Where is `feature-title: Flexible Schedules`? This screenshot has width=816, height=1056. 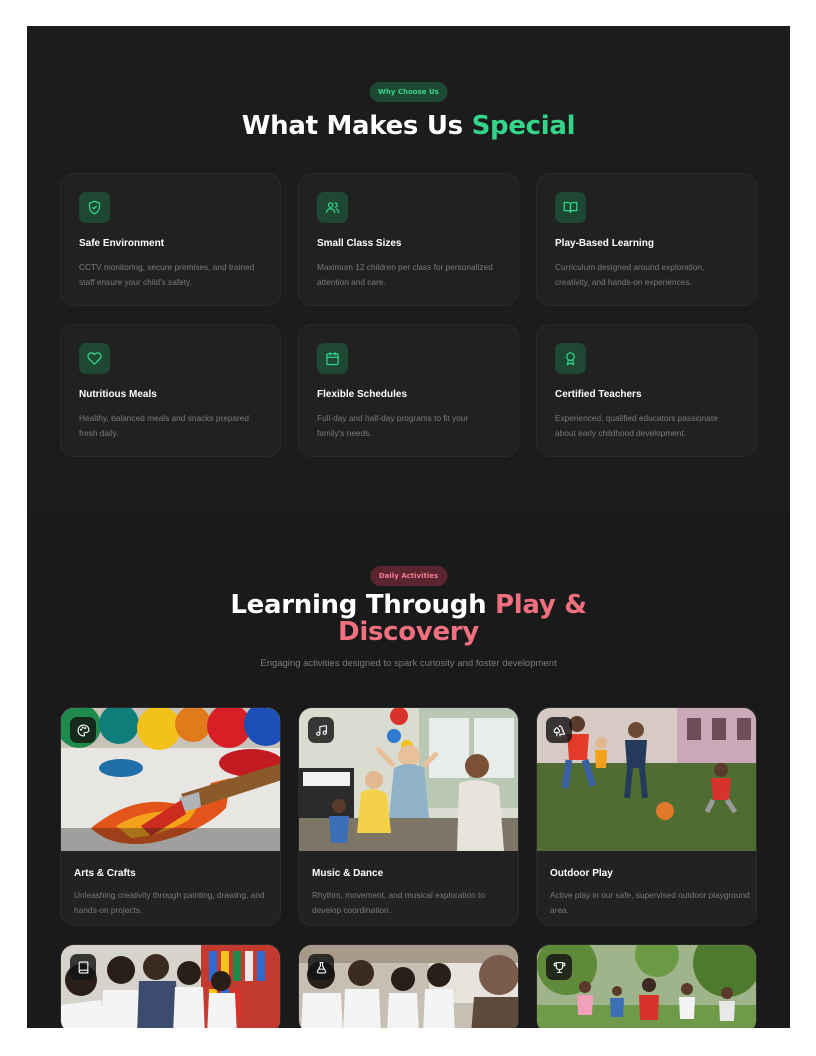
feature-title: Flexible Schedules is located at coordinates (362, 394).